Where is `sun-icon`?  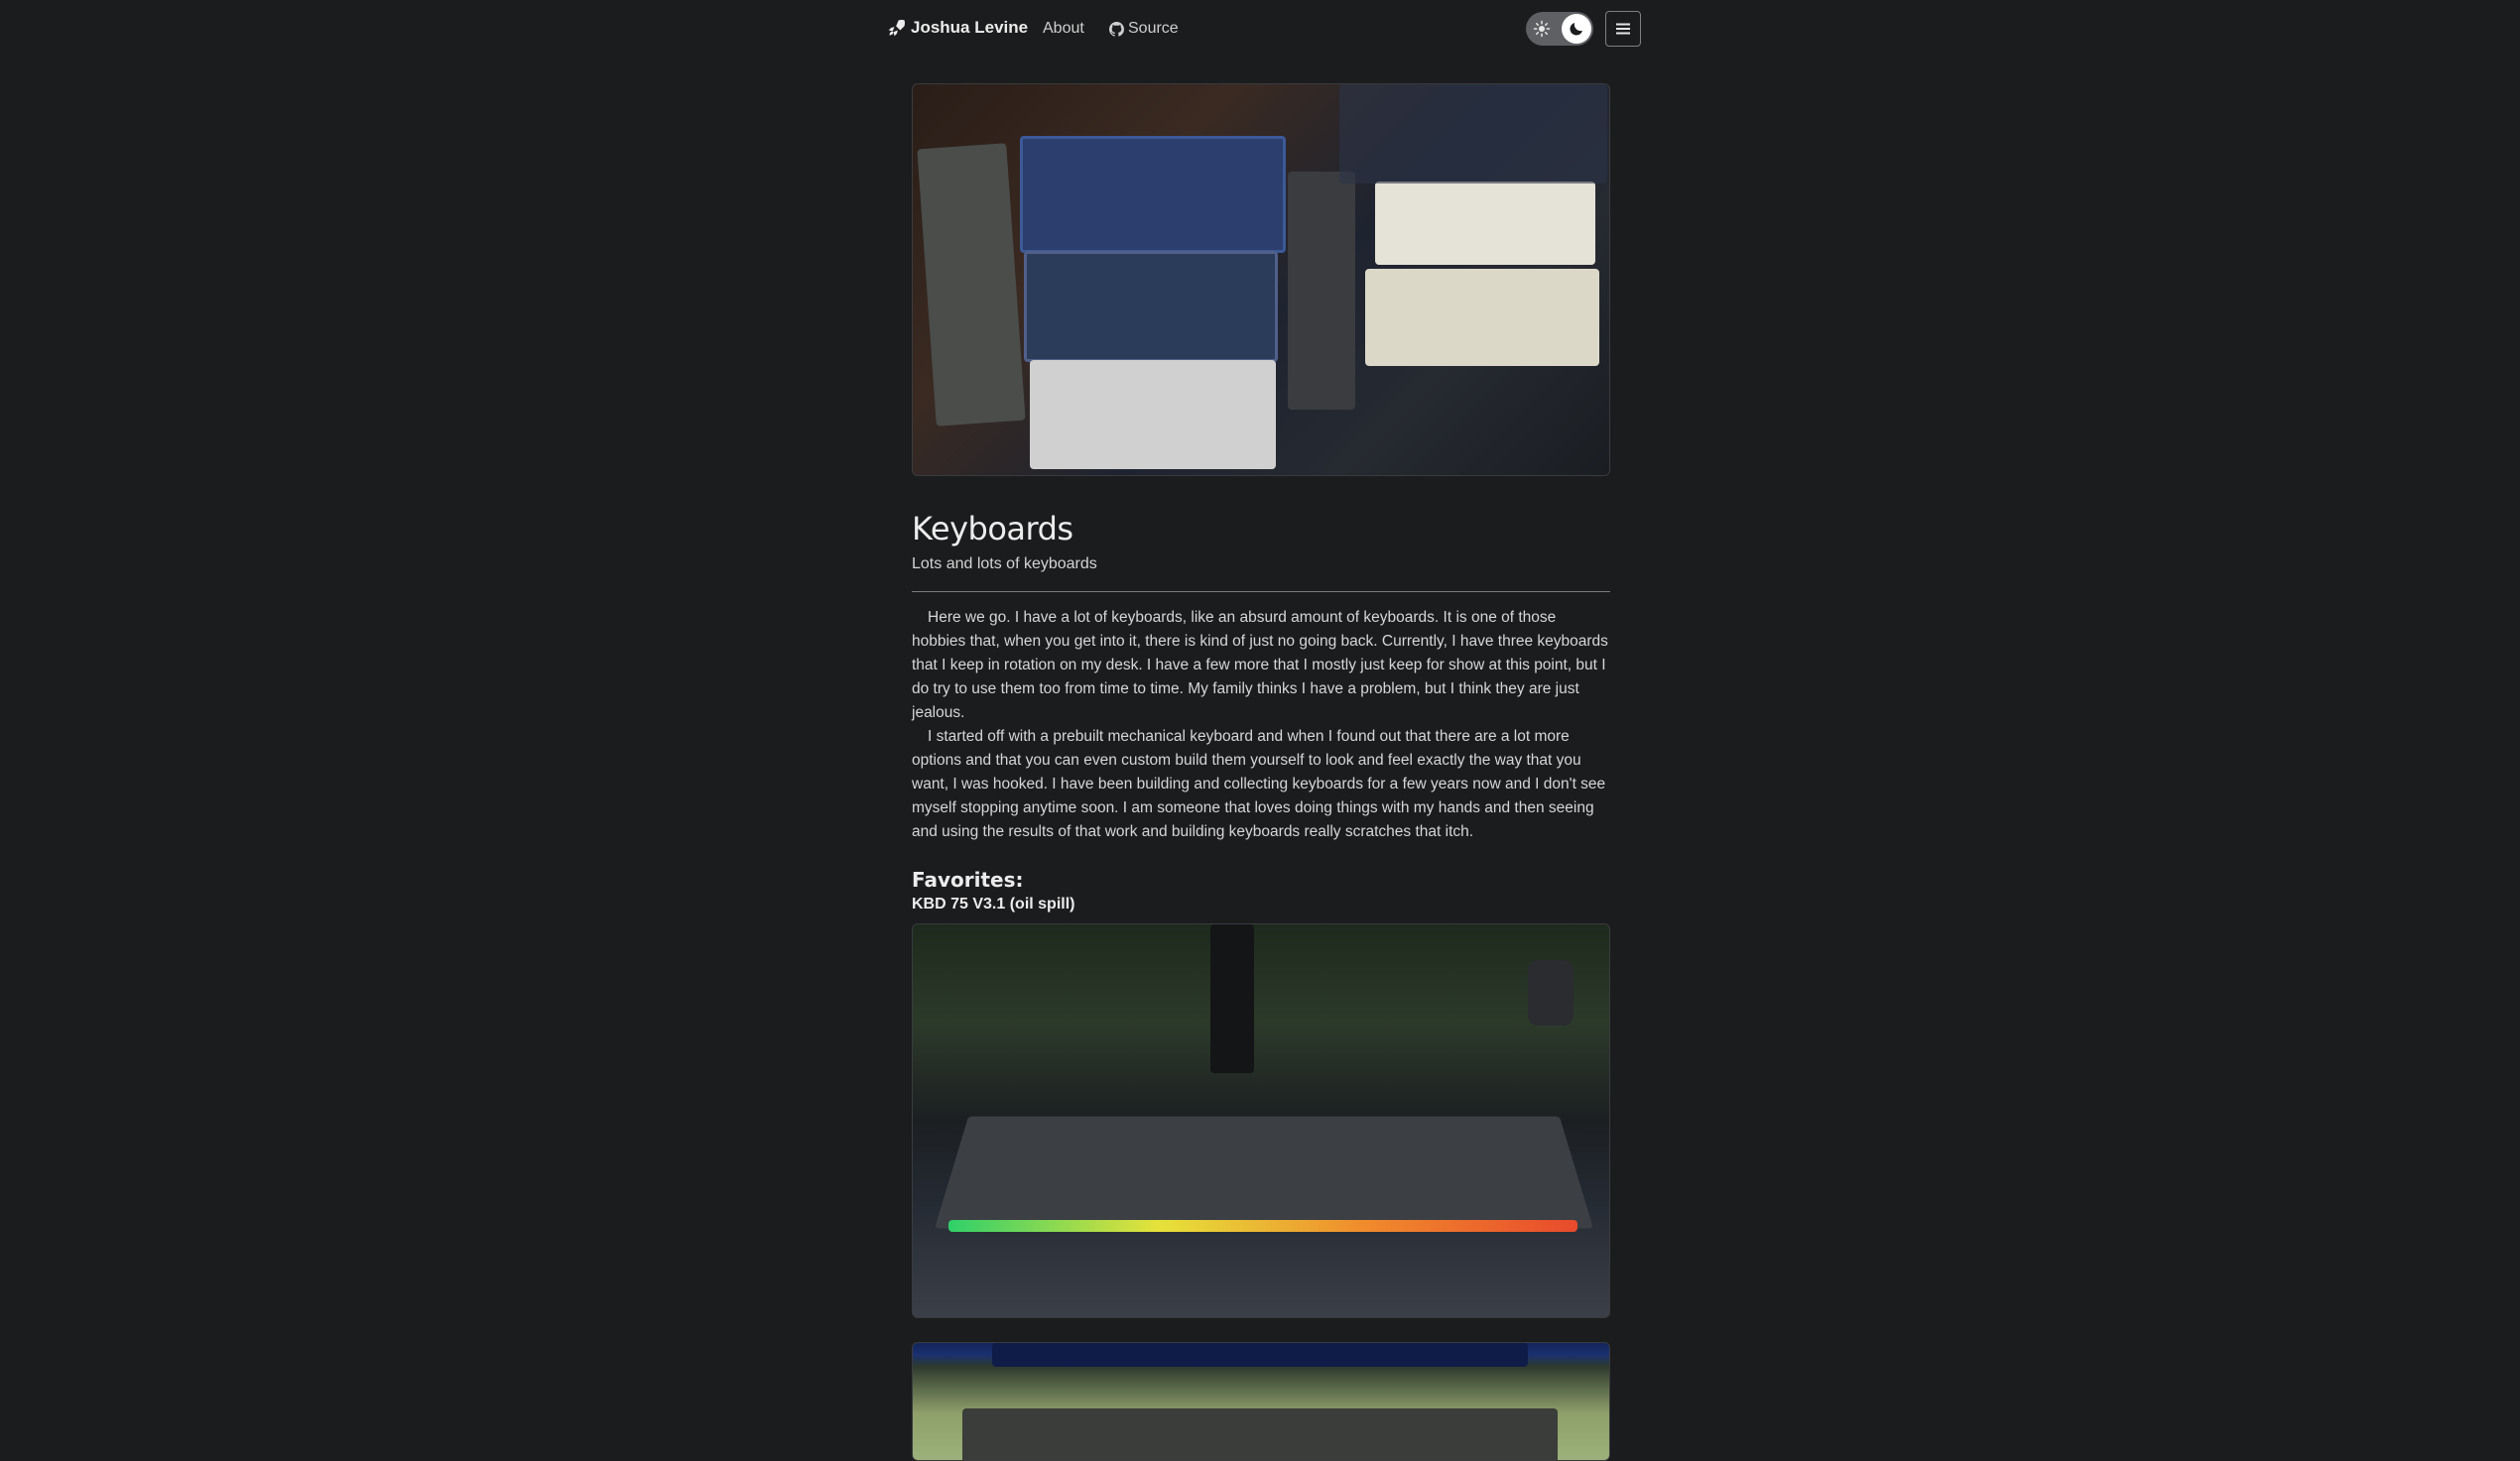 sun-icon is located at coordinates (1542, 29).